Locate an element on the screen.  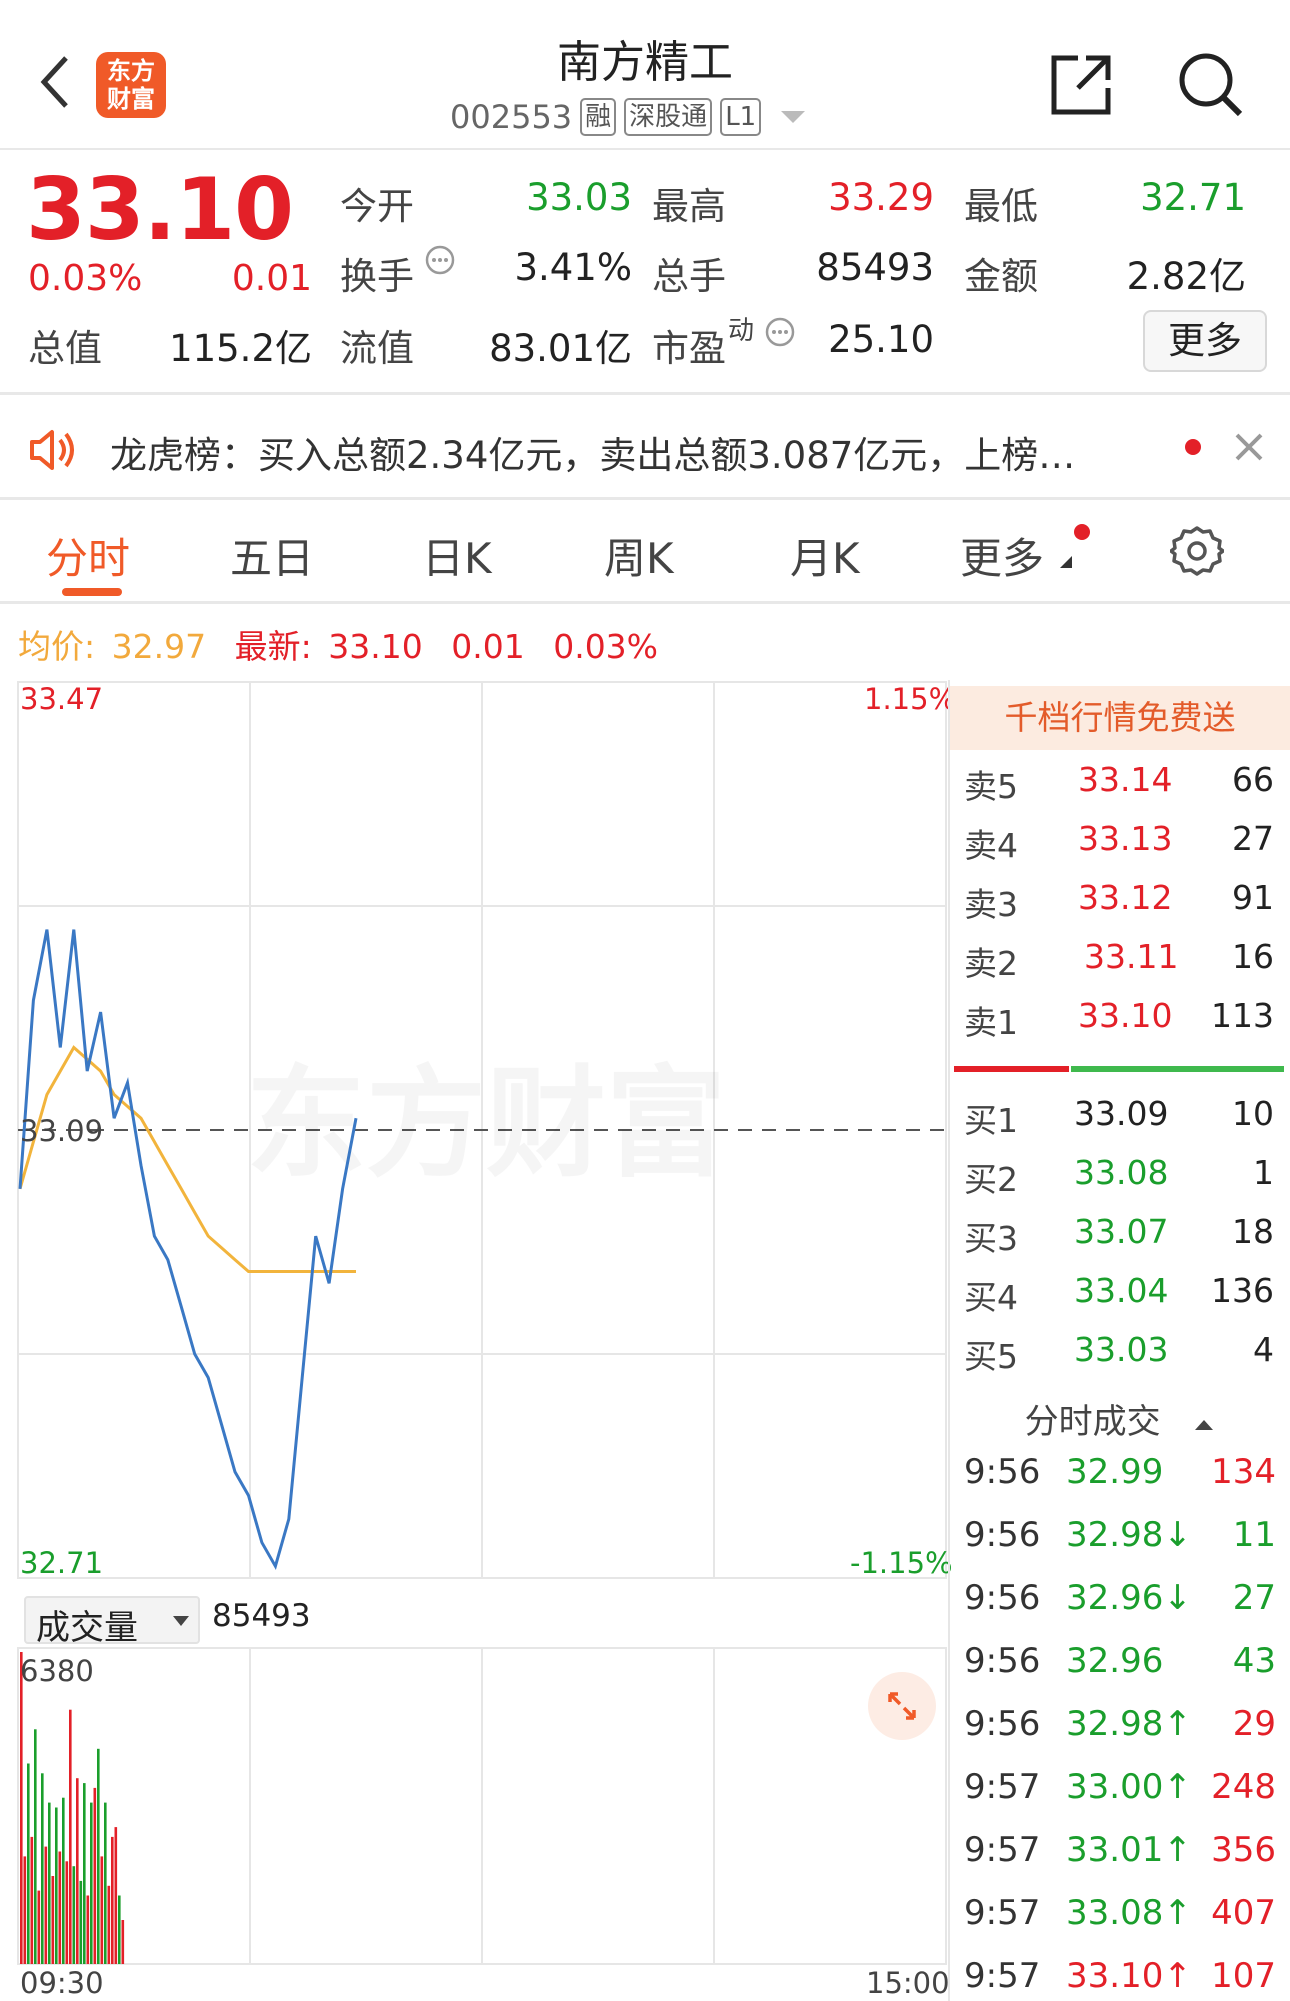
amount-value: 2.82亿 is located at coordinates (1186, 276).